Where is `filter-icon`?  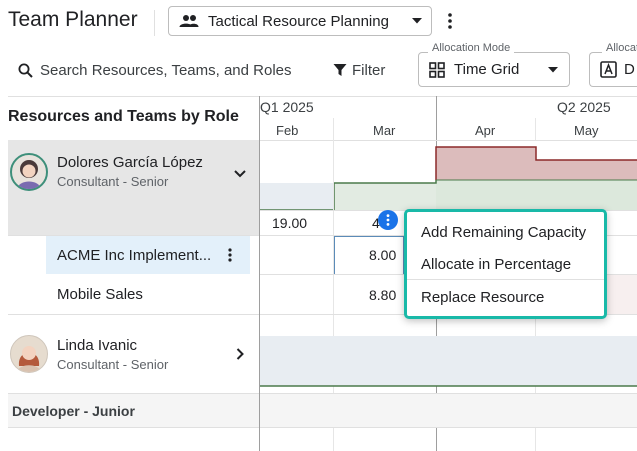
filter-icon is located at coordinates (340, 70).